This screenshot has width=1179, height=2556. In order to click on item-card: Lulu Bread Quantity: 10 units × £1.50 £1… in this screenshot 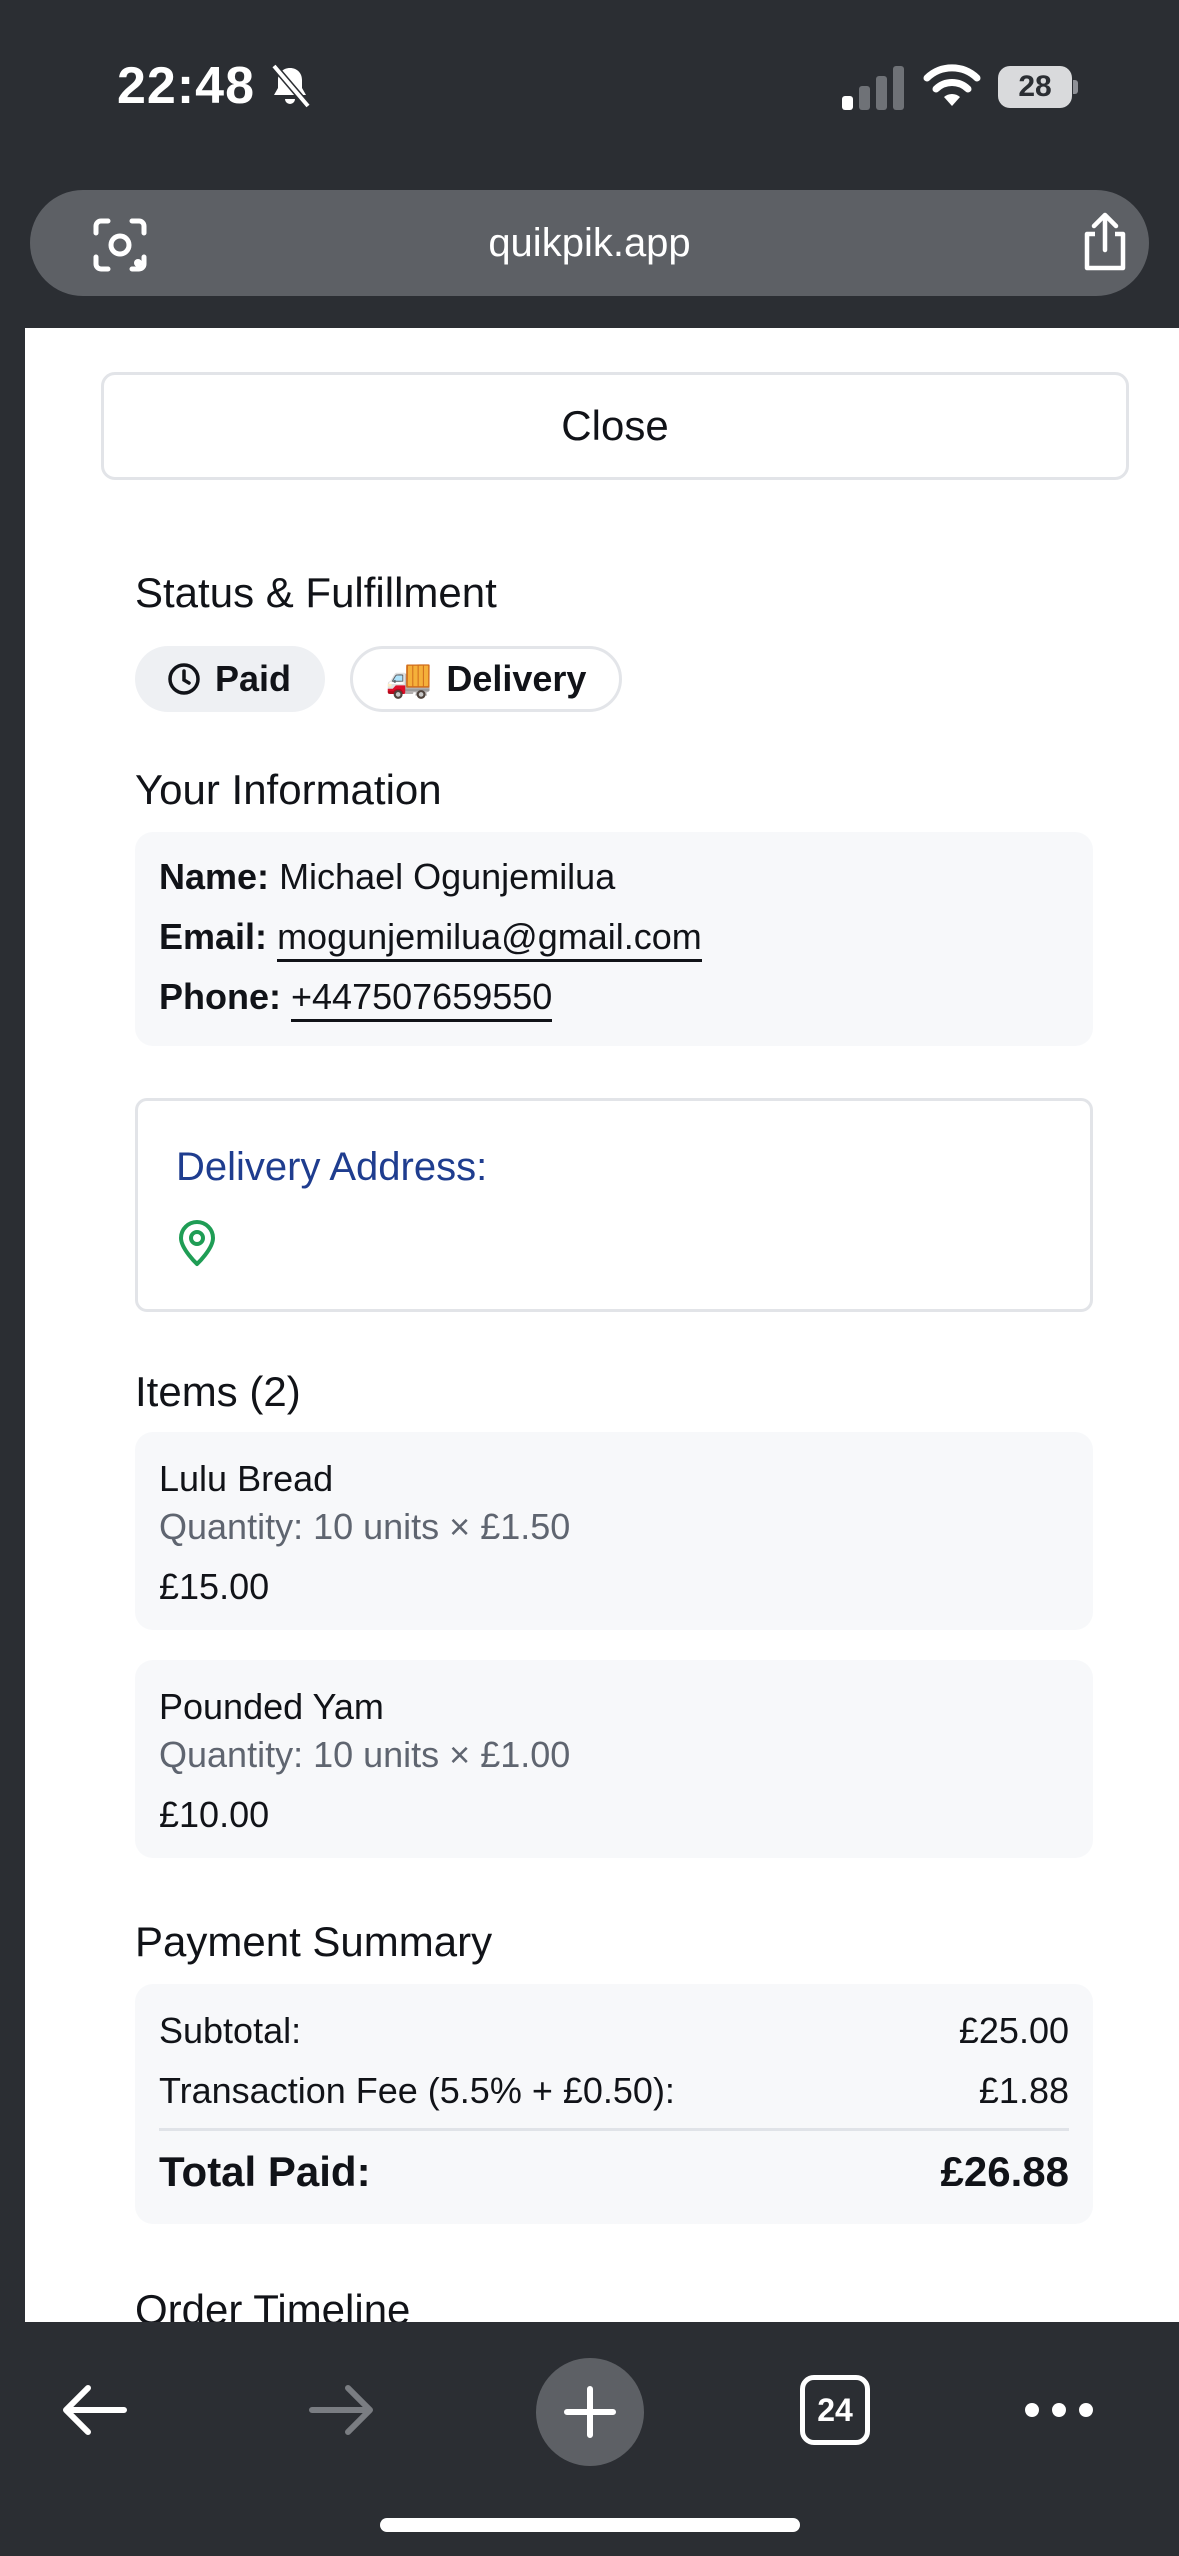, I will do `click(614, 1531)`.